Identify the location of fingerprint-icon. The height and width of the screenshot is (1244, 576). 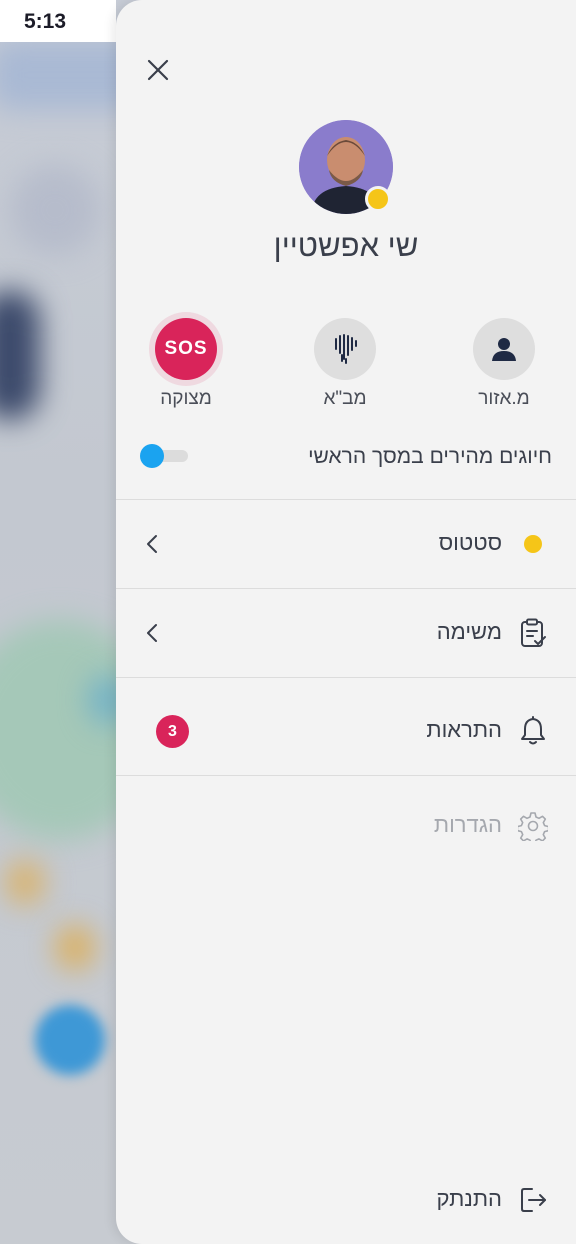
(346, 349).